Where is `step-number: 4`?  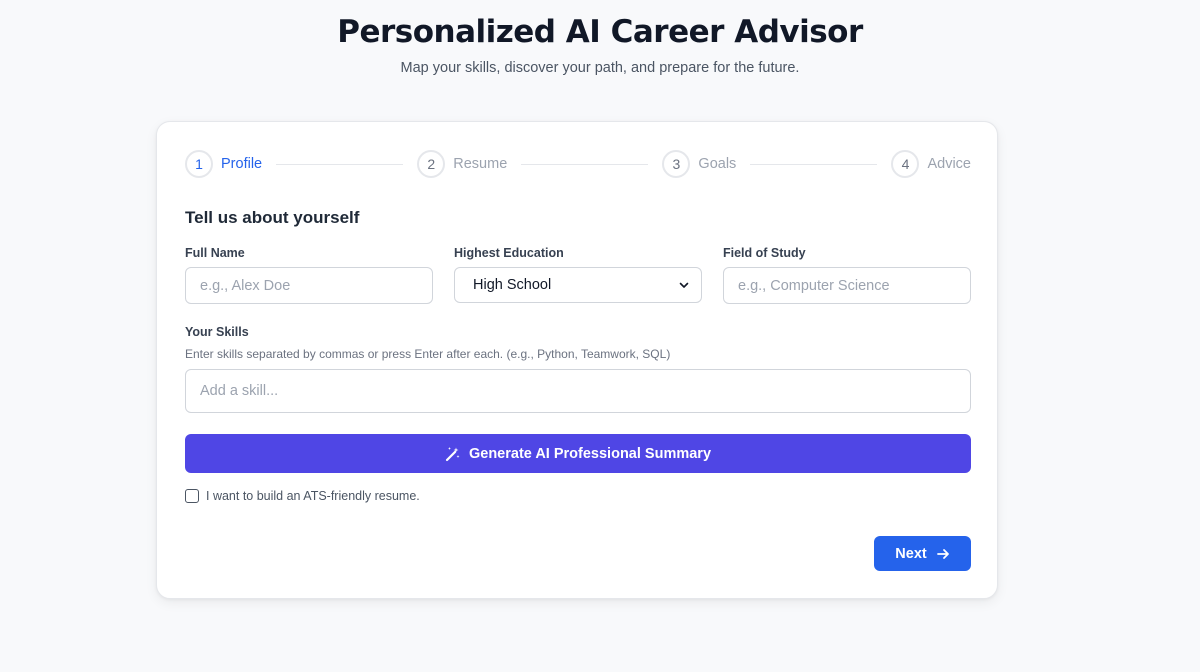 step-number: 4 is located at coordinates (905, 164).